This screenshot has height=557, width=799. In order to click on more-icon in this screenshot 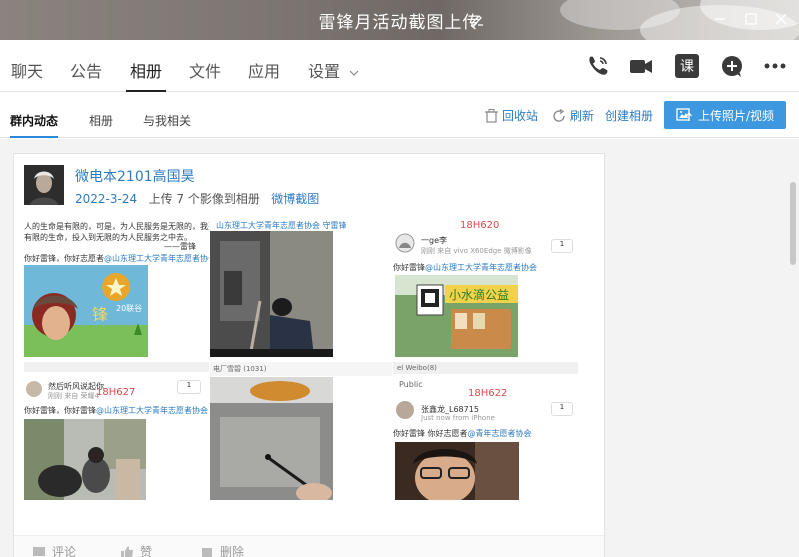, I will do `click(776, 66)`.